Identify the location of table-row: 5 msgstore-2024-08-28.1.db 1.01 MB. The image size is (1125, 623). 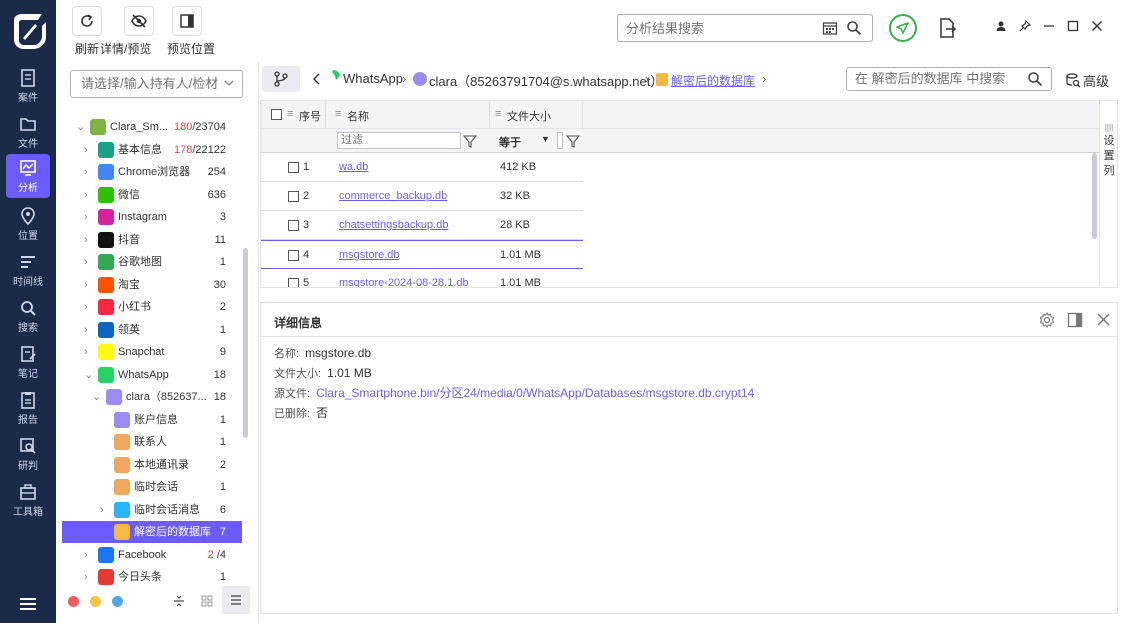
(422, 278).